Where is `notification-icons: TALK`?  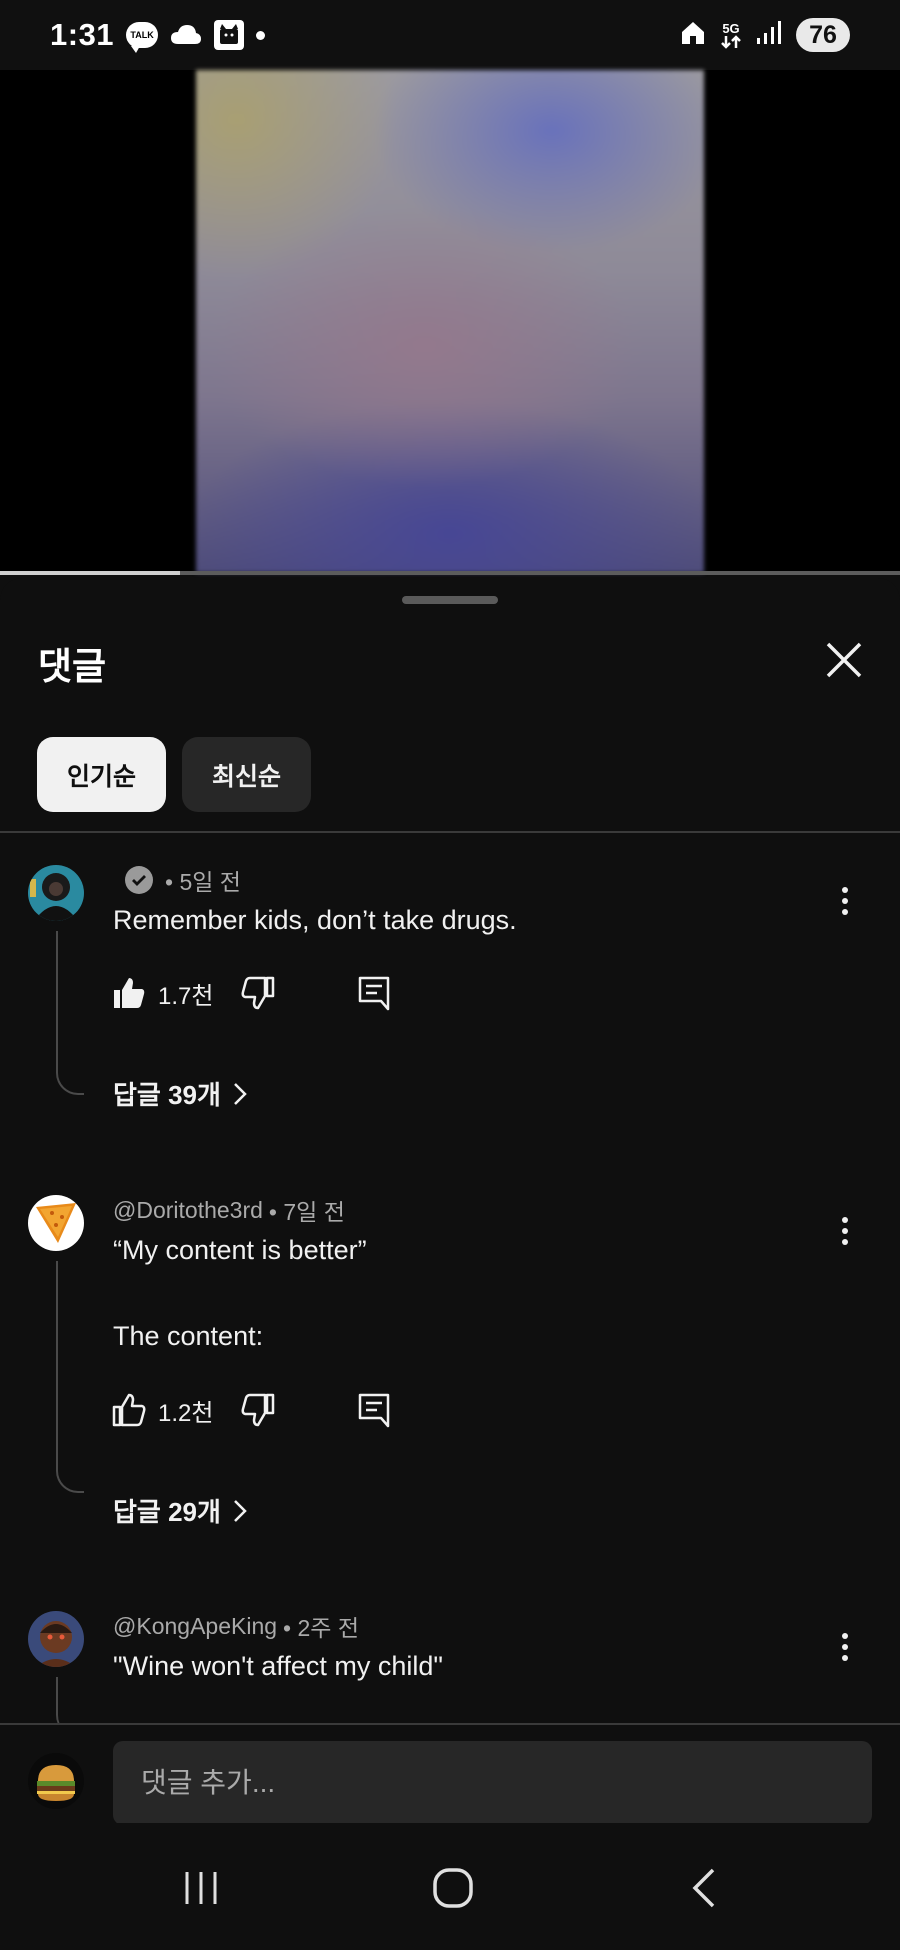
notification-icons: TALK is located at coordinates (196, 36).